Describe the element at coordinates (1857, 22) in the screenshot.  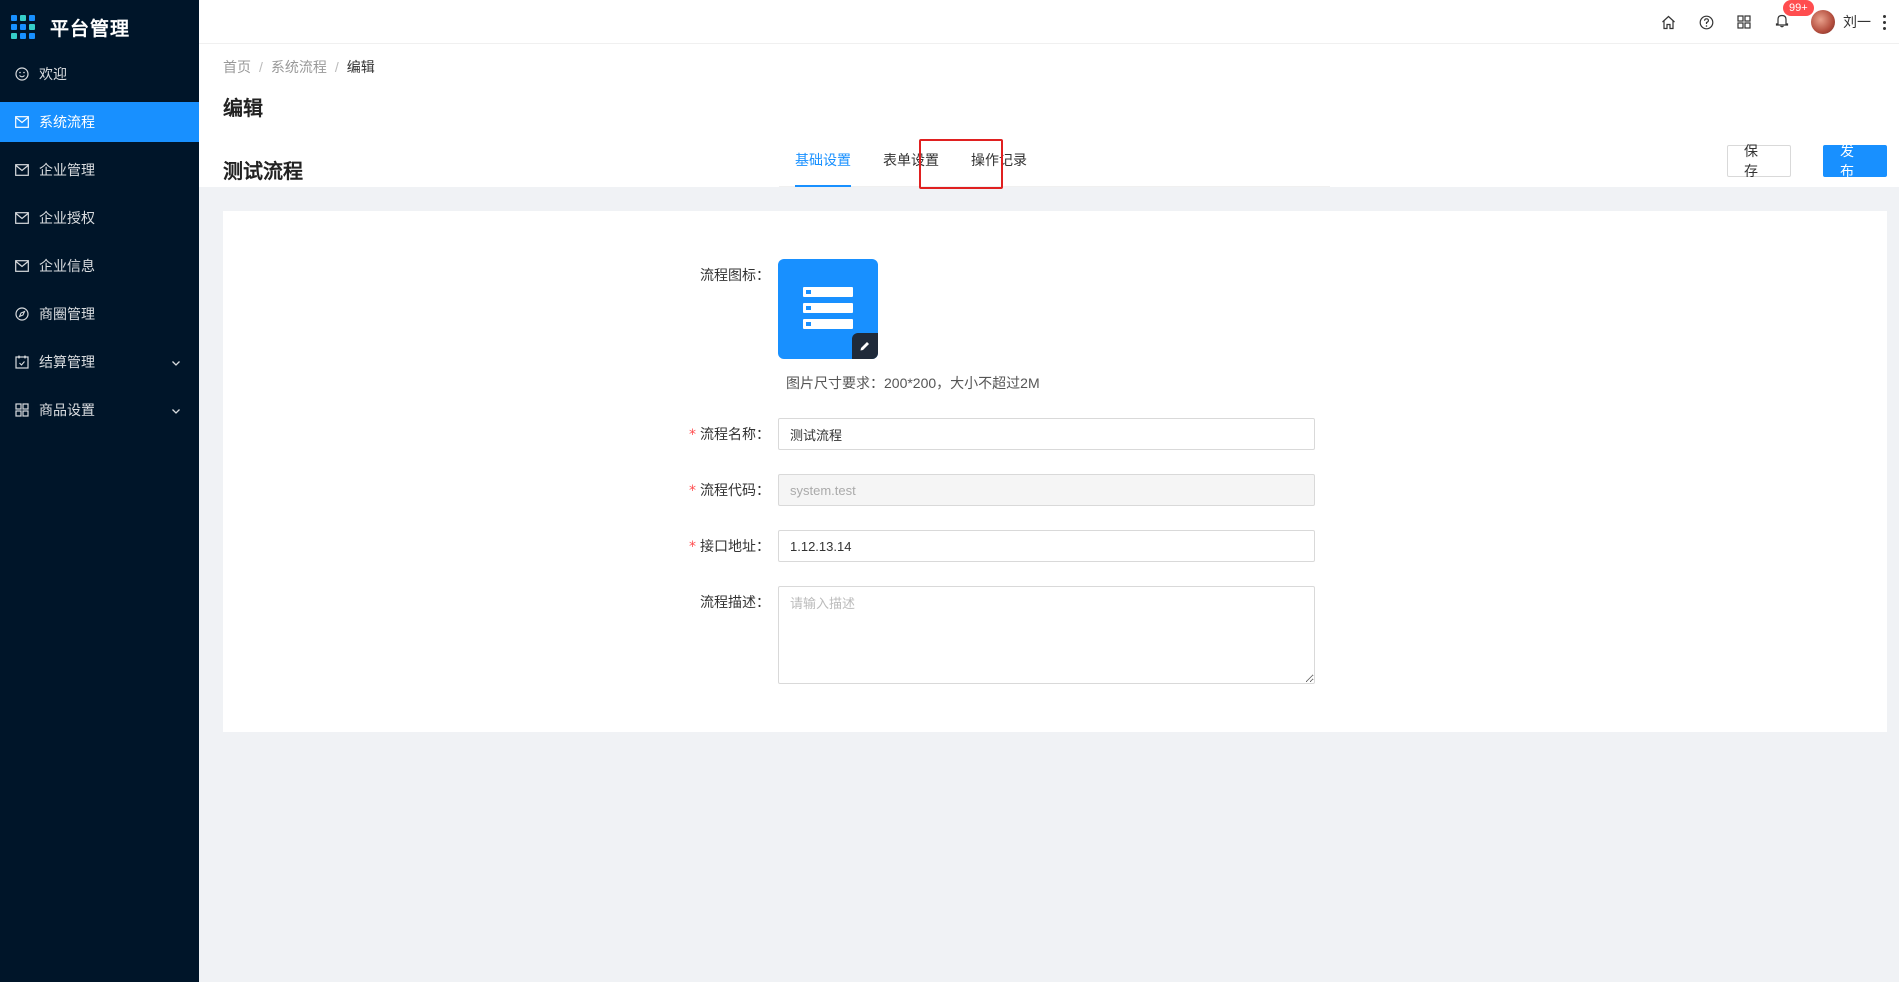
I see `user-name: 刘一` at that location.